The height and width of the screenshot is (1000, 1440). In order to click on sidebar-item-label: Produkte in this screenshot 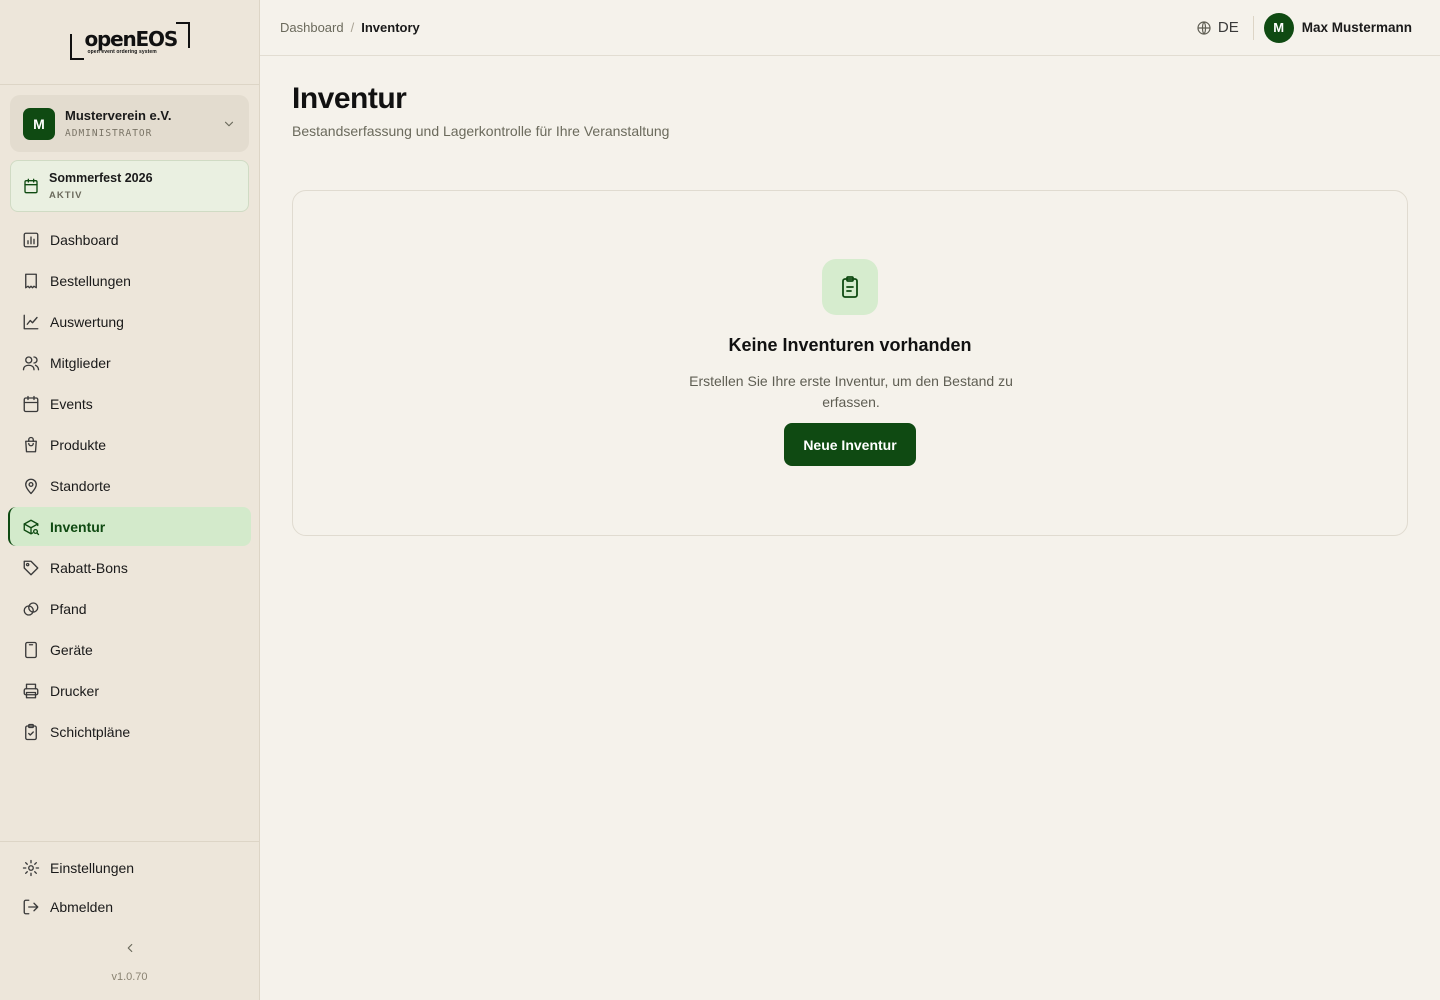, I will do `click(78, 444)`.